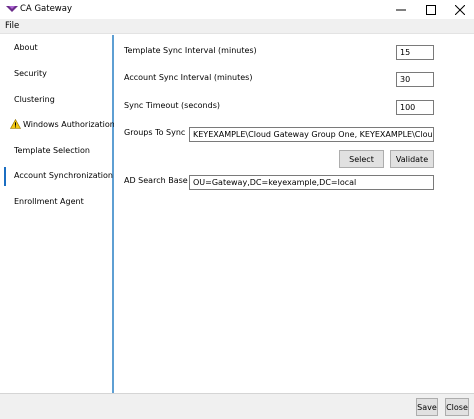  Describe the element at coordinates (30, 73) in the screenshot. I see `sidebar-item-label: Security` at that location.